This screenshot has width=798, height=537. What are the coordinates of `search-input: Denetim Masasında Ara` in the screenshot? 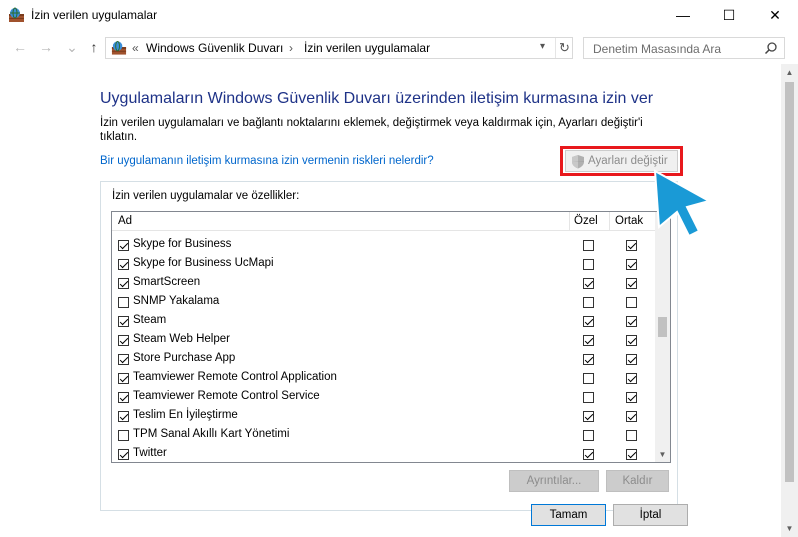 It's located at (684, 48).